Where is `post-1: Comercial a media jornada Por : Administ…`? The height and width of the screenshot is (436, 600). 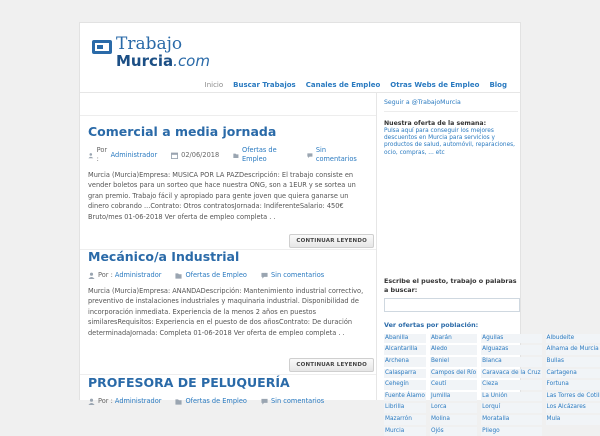 post-1: Comercial a media jornada Por : Administ… is located at coordinates (231, 186).